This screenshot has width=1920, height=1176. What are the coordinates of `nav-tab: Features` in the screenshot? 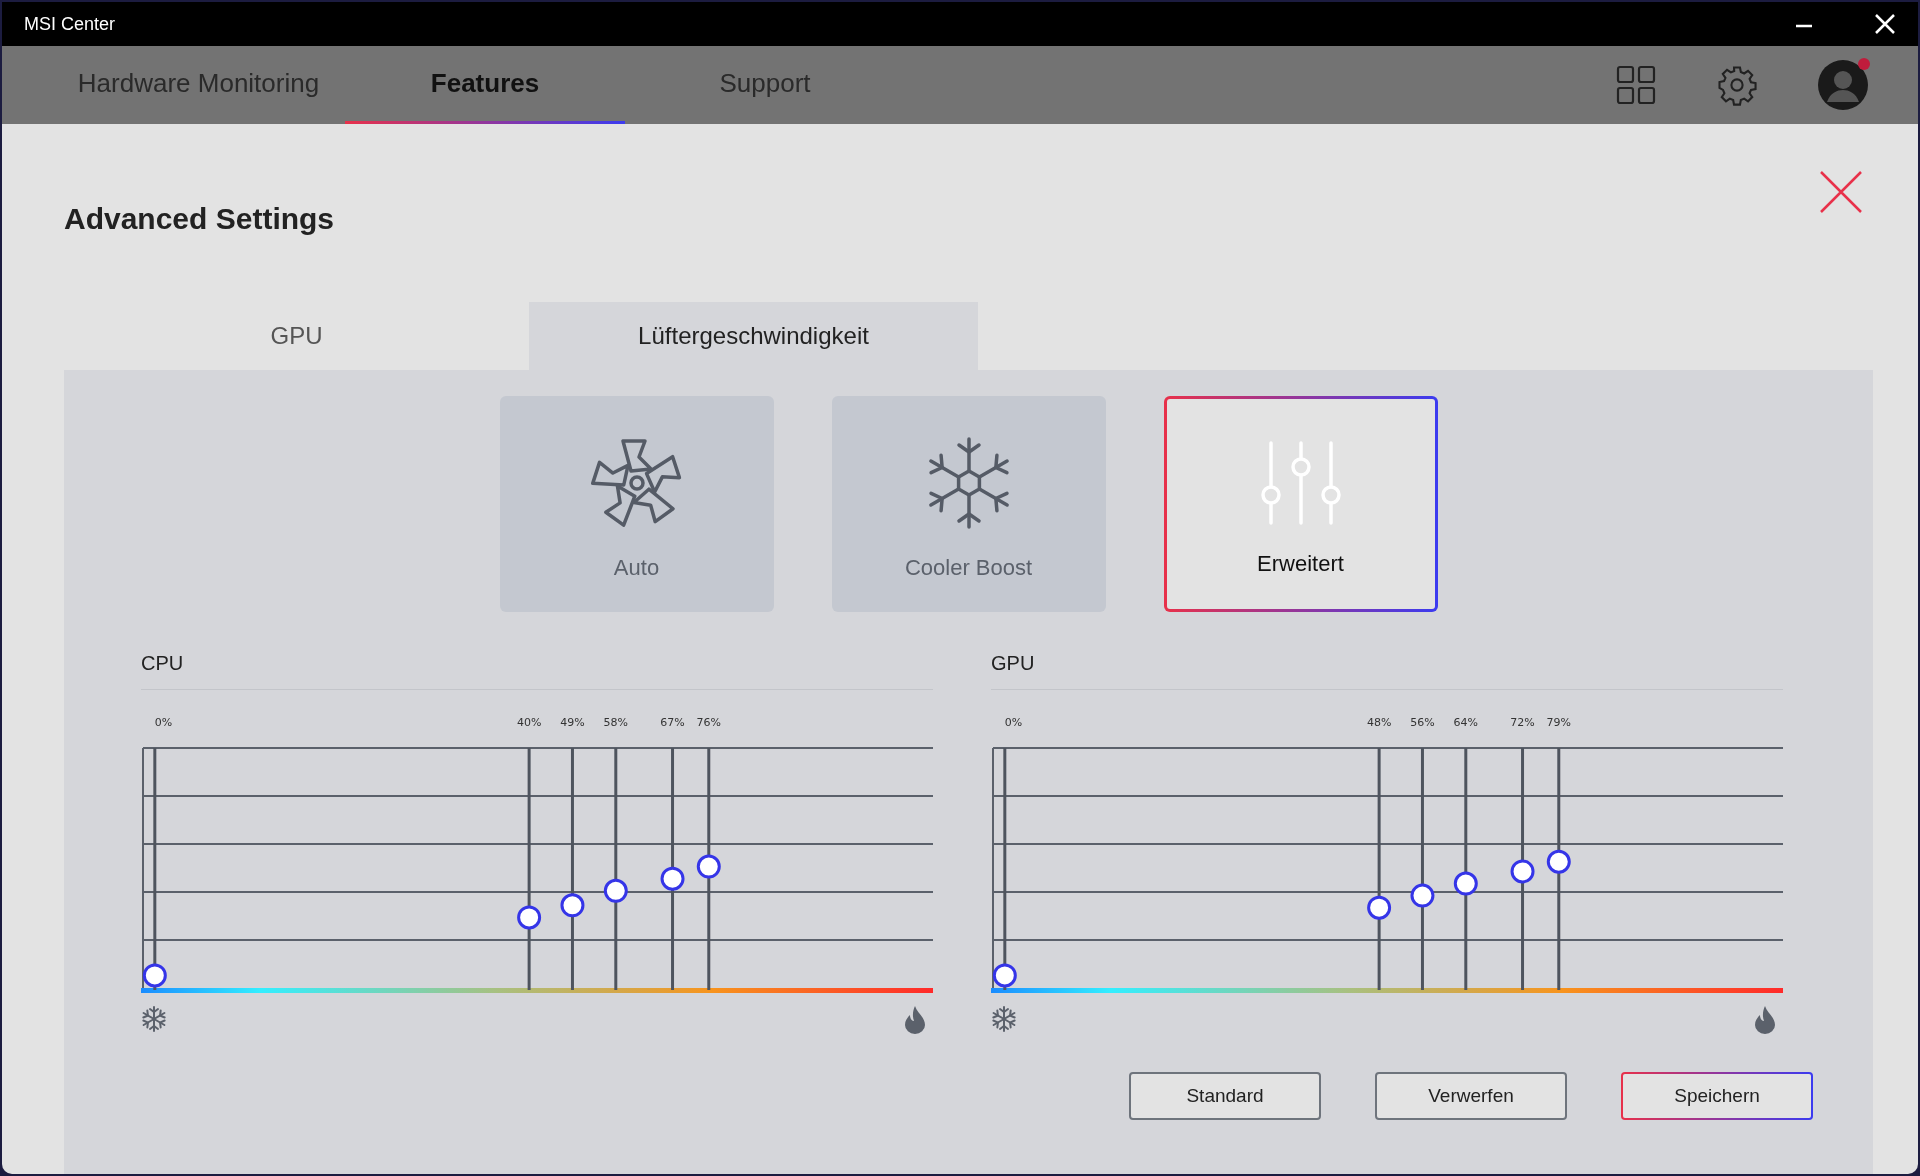 It's located at (485, 85).